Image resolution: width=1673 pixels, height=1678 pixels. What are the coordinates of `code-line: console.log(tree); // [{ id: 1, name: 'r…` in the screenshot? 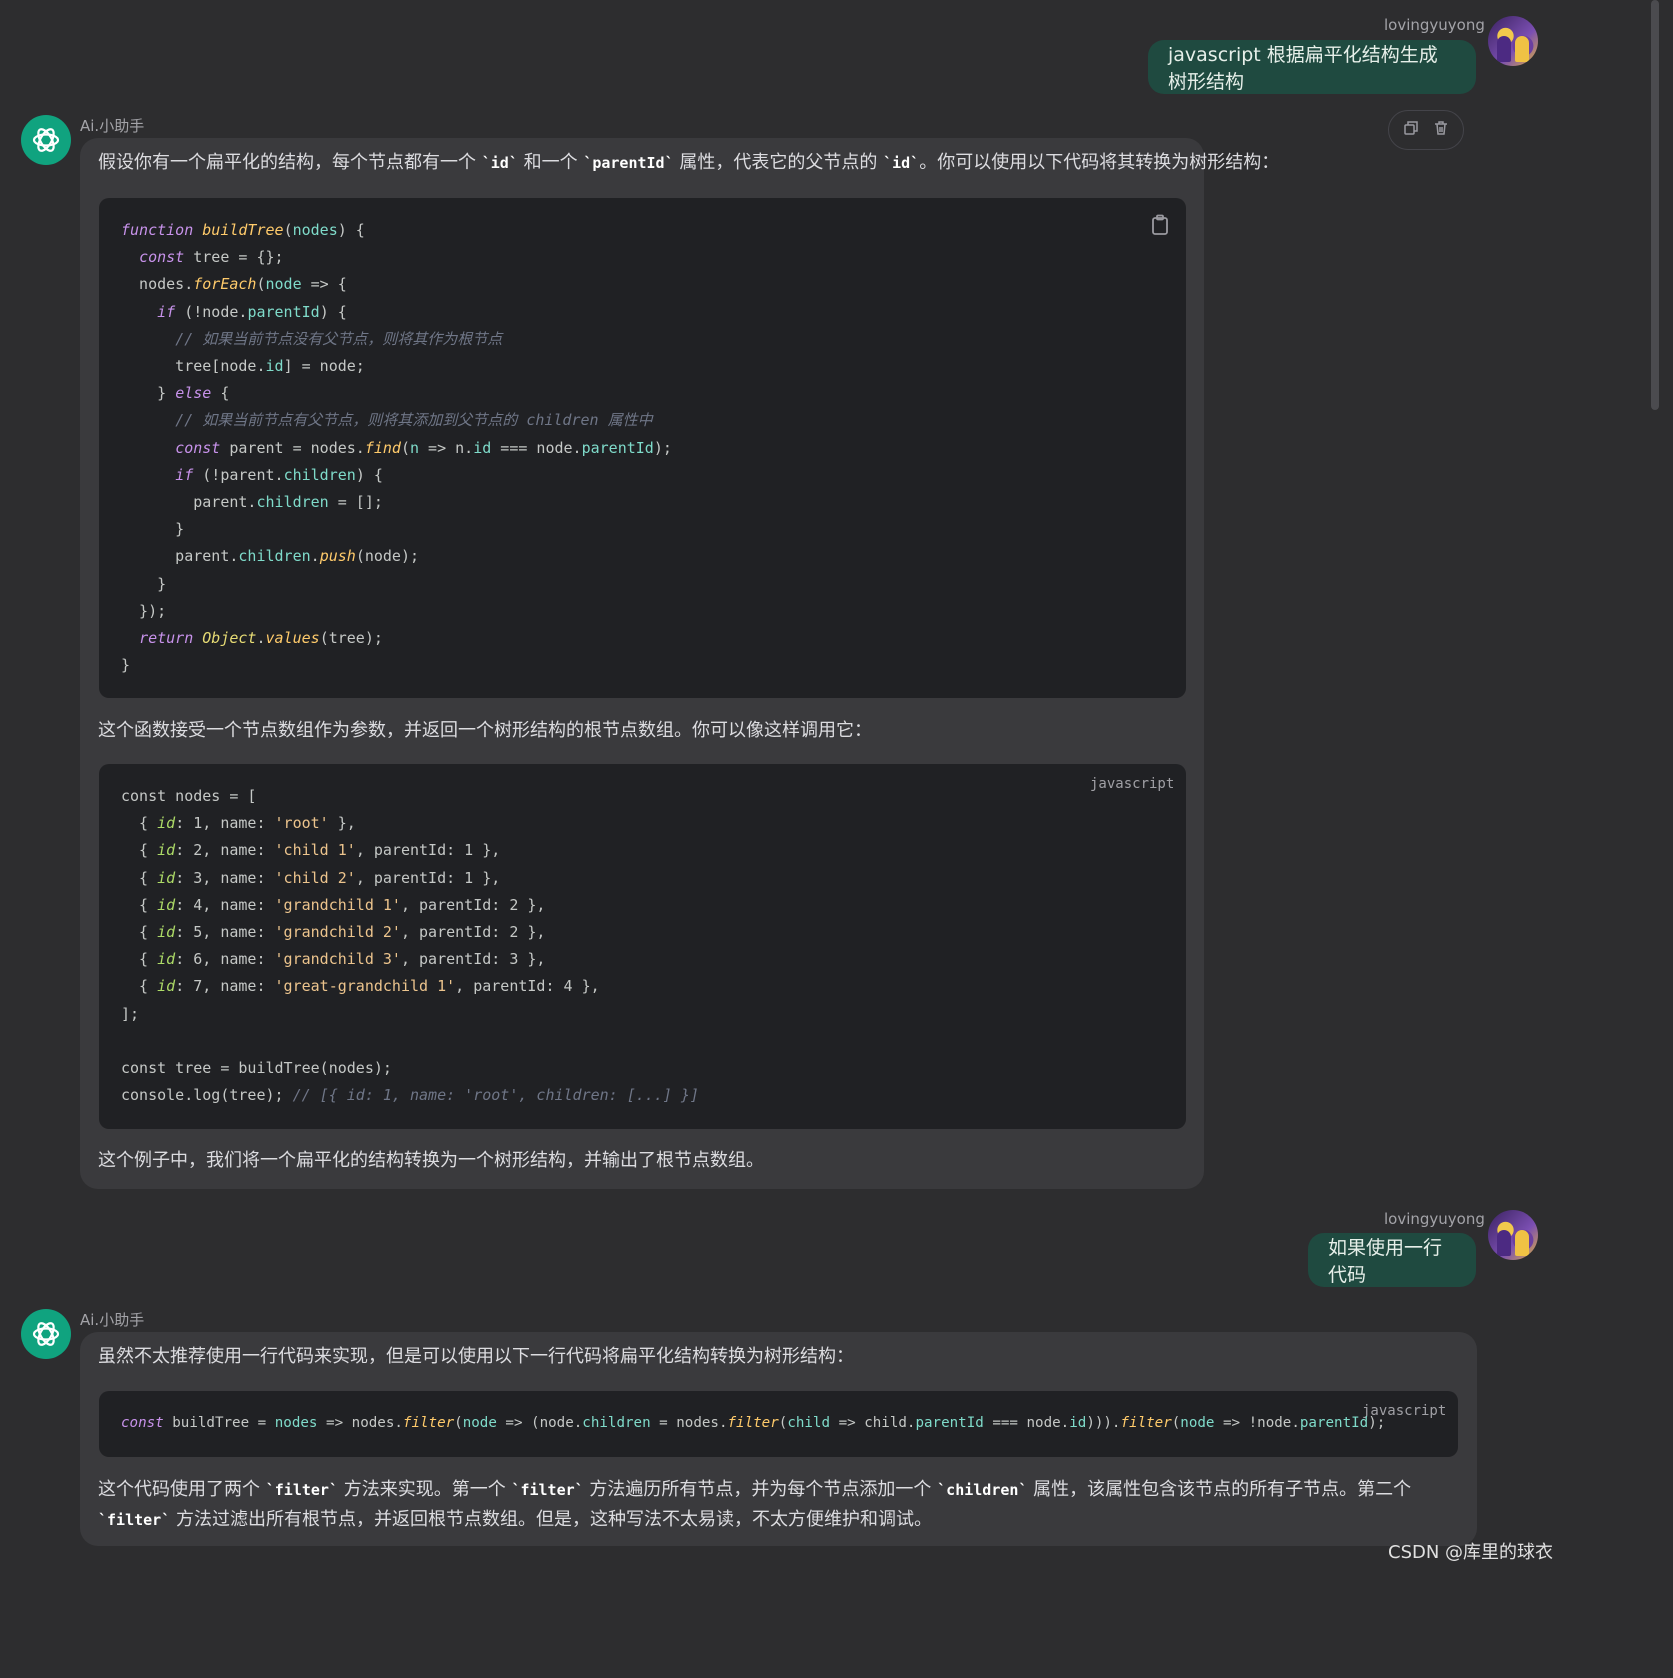 It's located at (410, 1095).